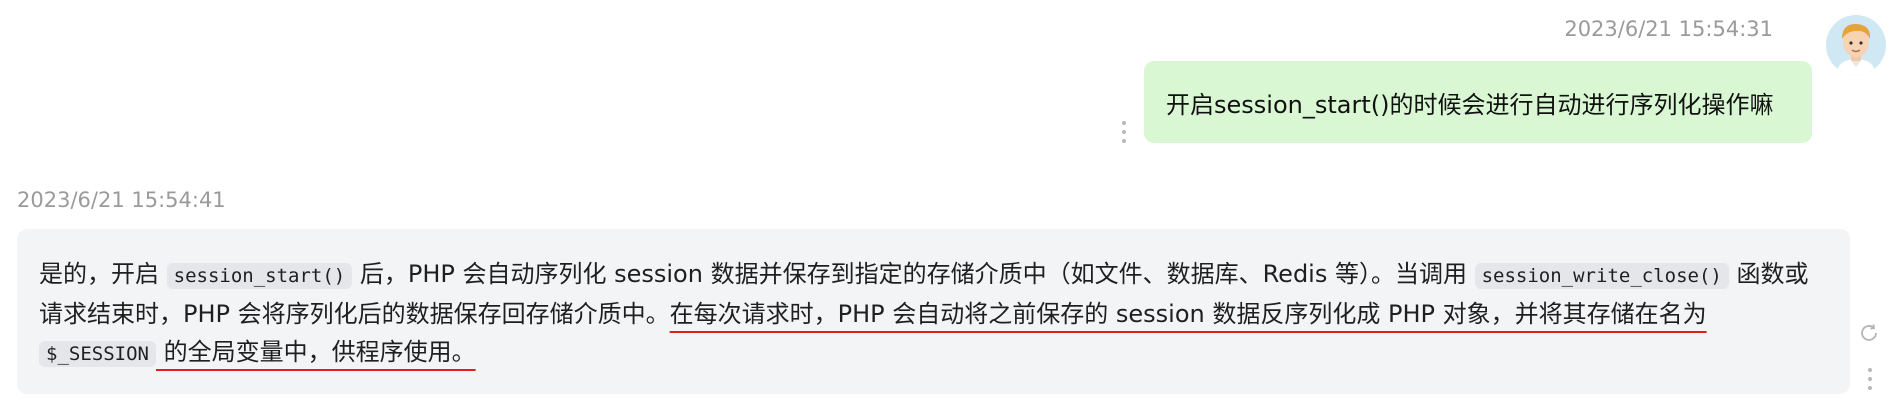 The image size is (1893, 401). I want to click on inline-code-session-write-close: session_write_close(), so click(1601, 276).